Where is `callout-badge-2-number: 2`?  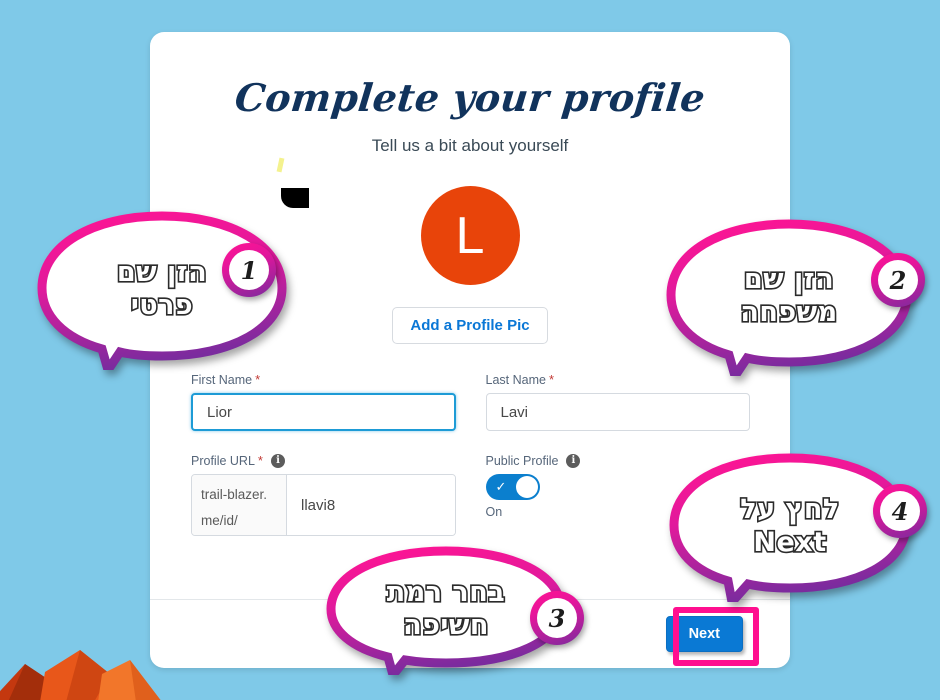 callout-badge-2-number: 2 is located at coordinates (898, 280).